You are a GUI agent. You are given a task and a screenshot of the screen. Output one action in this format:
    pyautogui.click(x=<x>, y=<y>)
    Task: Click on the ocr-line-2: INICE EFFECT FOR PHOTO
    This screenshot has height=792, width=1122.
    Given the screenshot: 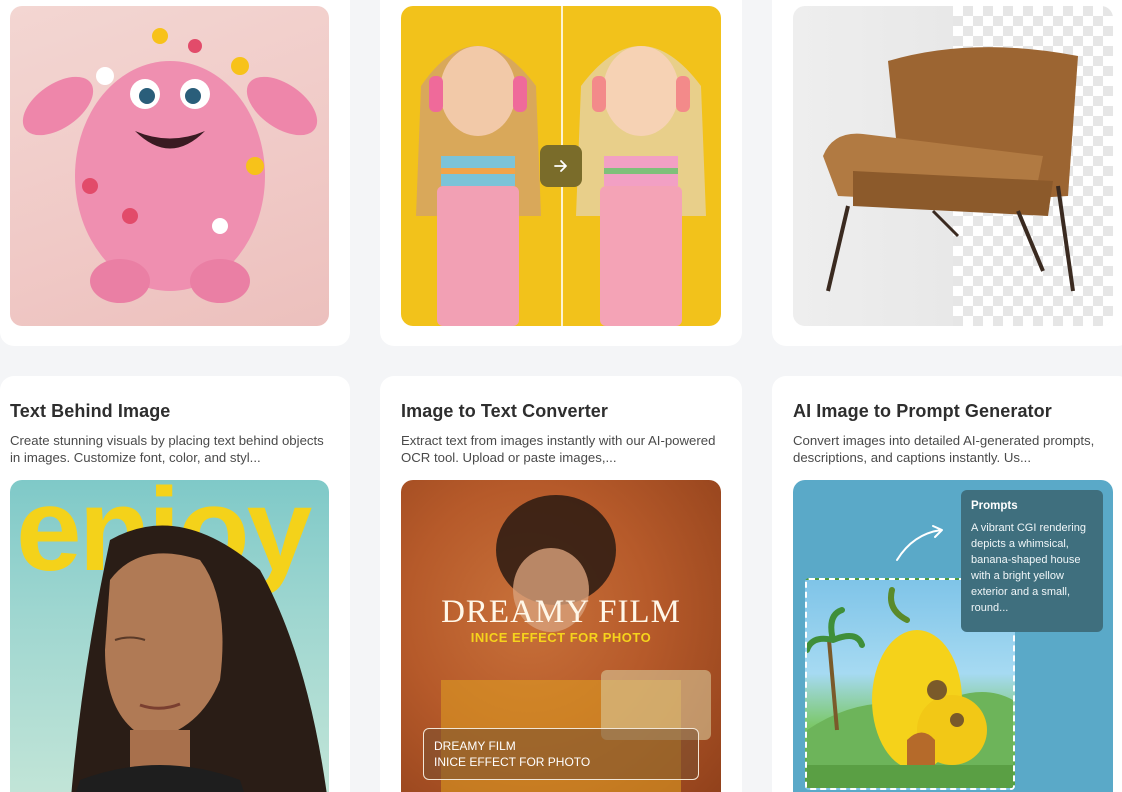 What is the action you would take?
    pyautogui.click(x=512, y=762)
    